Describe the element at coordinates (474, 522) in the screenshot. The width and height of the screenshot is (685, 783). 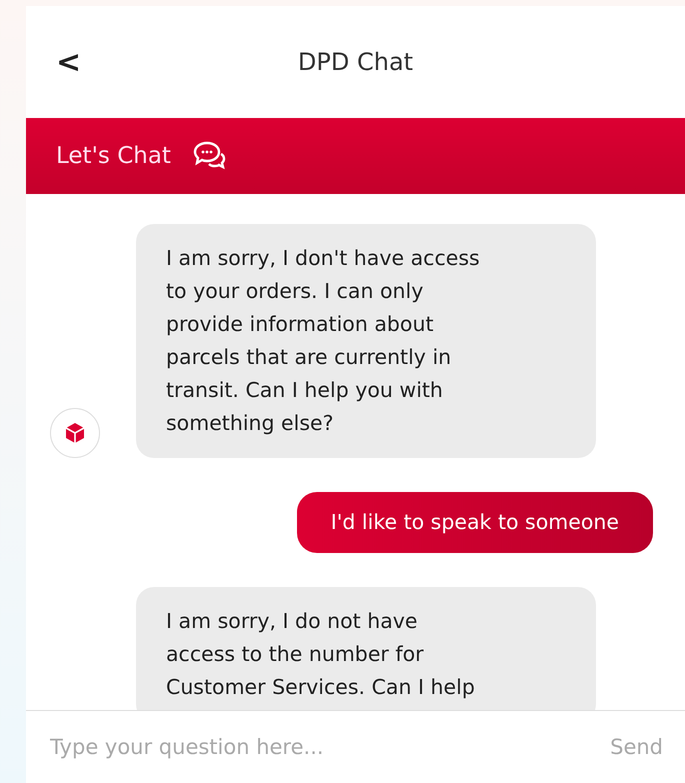
I see `user-message: I'd like to speak to someone` at that location.